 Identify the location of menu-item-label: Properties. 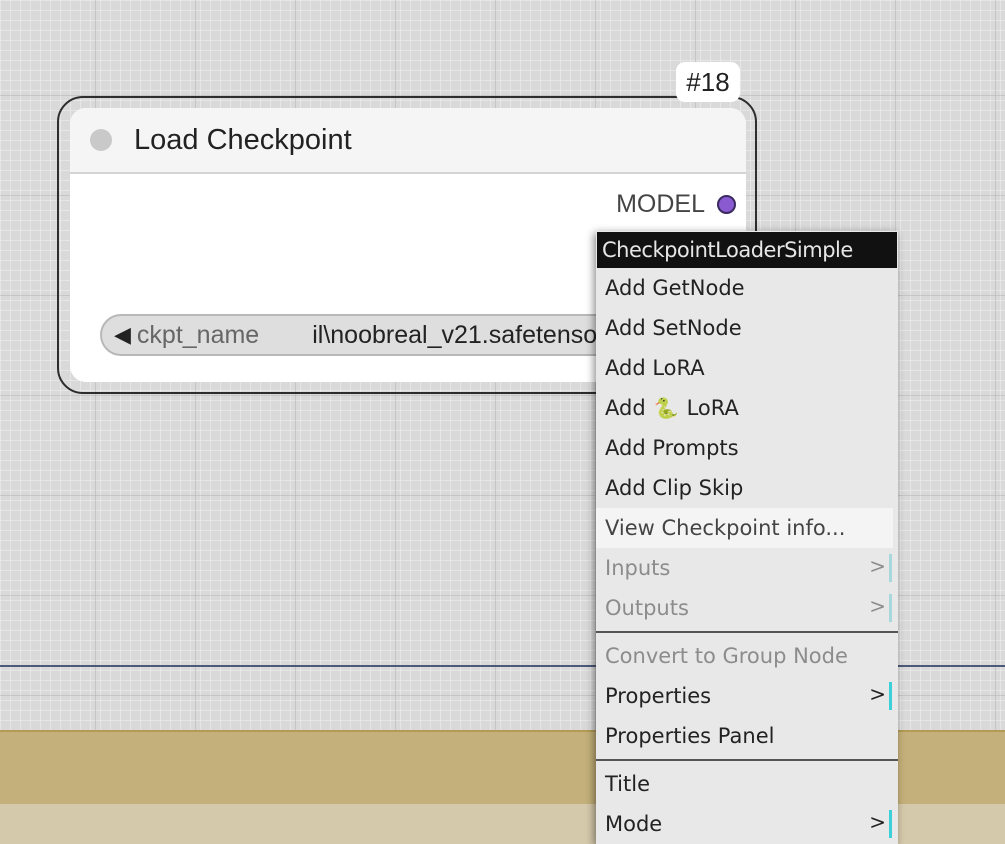
(658, 696).